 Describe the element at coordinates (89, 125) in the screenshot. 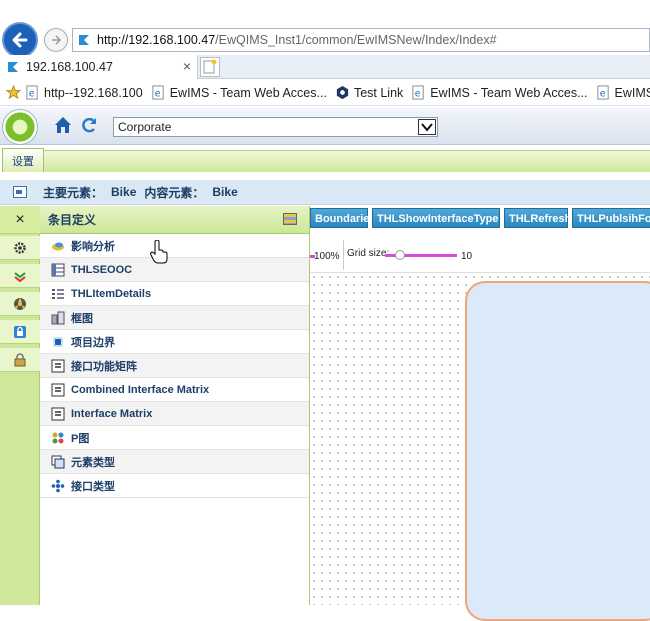

I see `refresh-icon` at that location.